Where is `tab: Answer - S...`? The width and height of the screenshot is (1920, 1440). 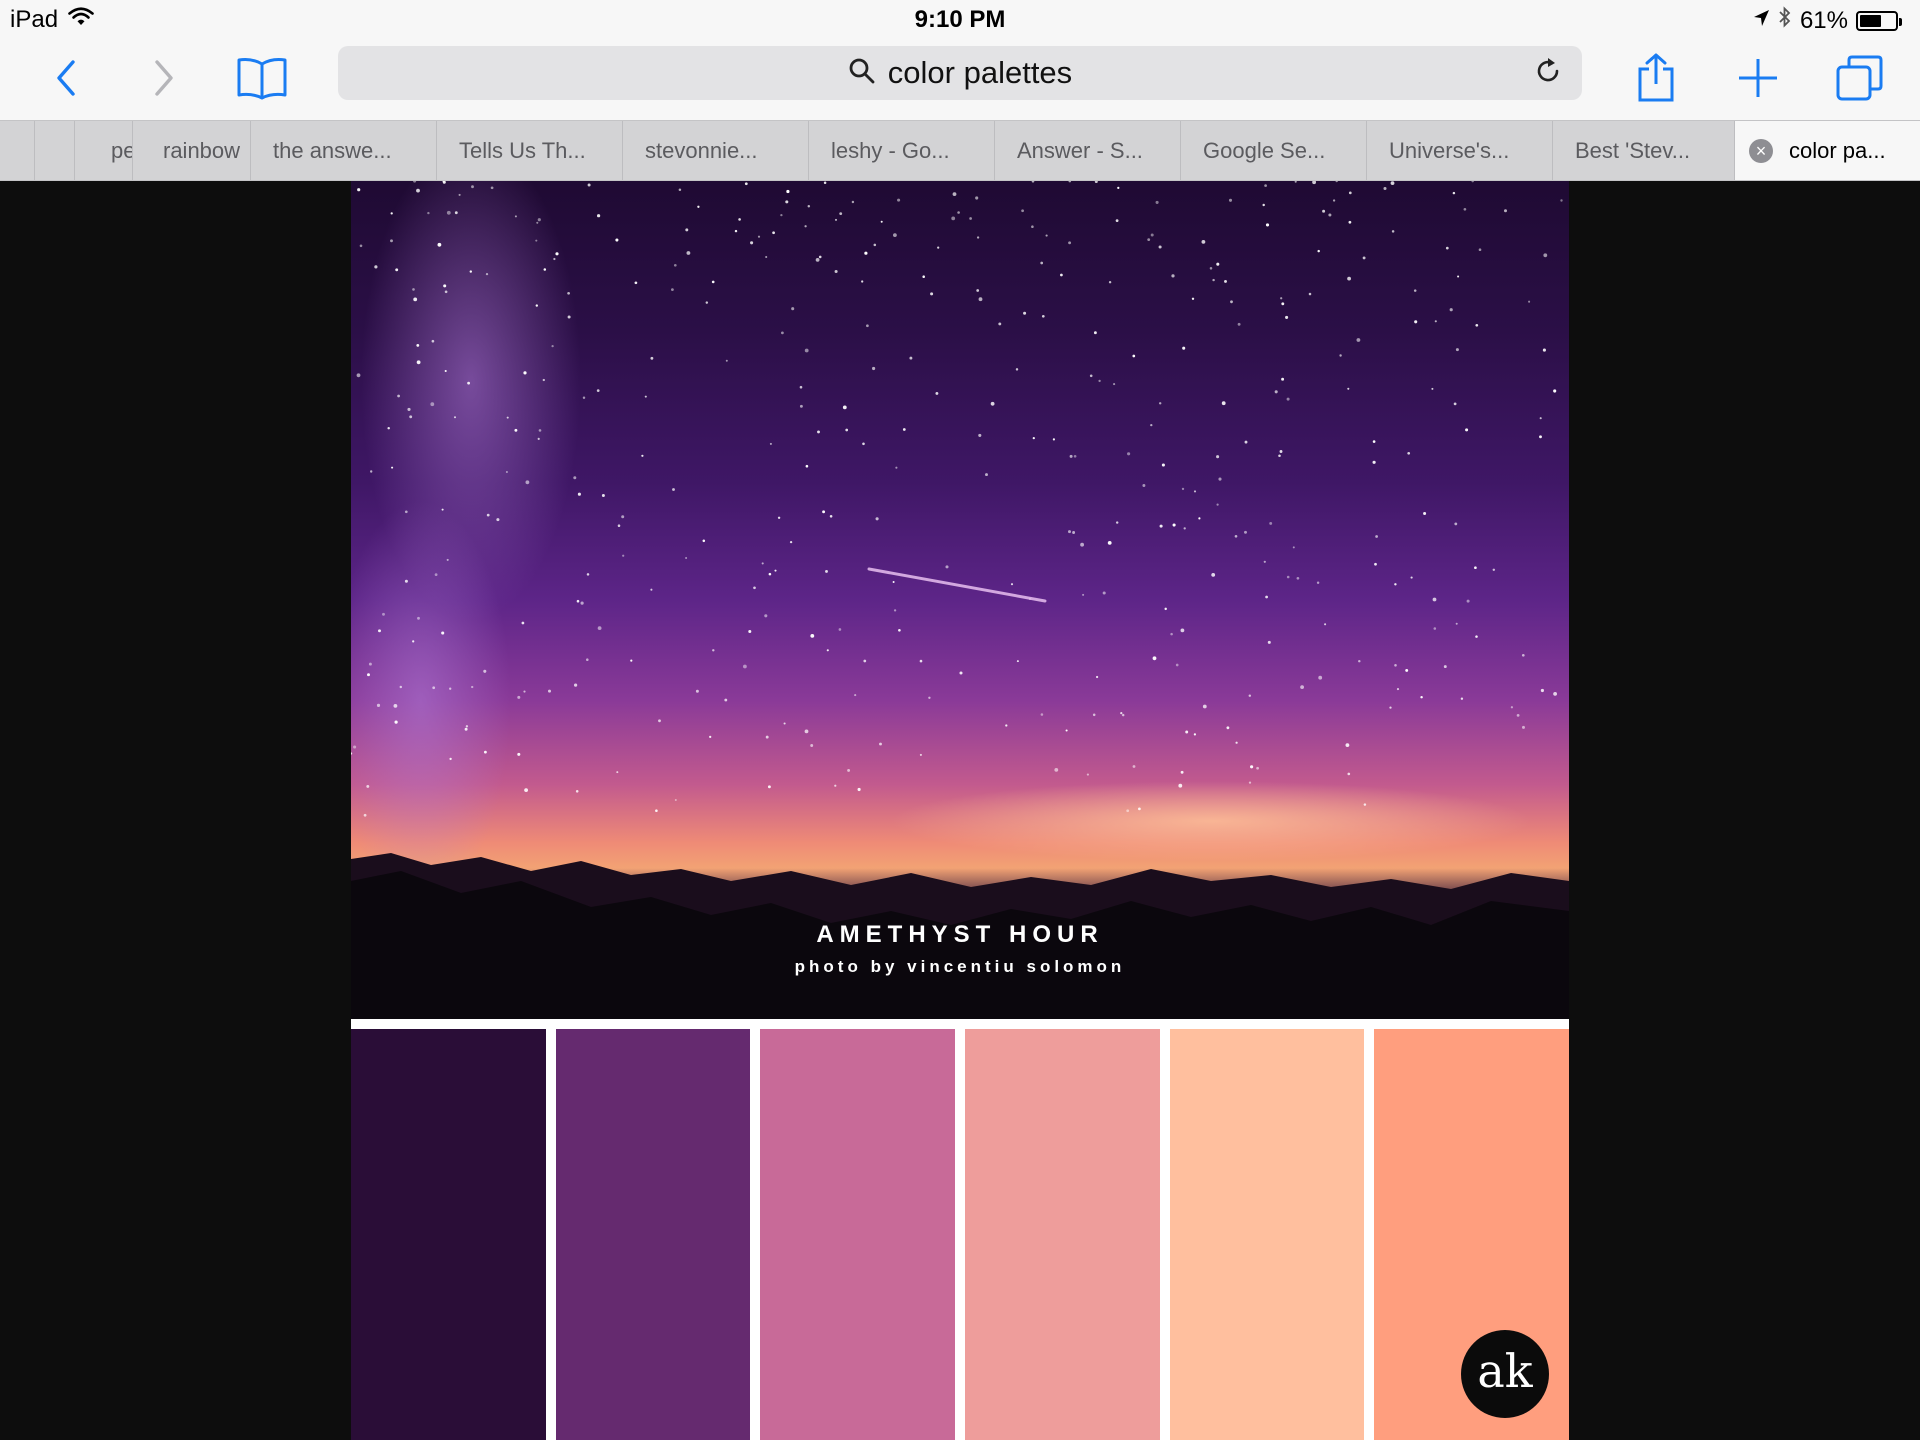 tab: Answer - S... is located at coordinates (1087, 150).